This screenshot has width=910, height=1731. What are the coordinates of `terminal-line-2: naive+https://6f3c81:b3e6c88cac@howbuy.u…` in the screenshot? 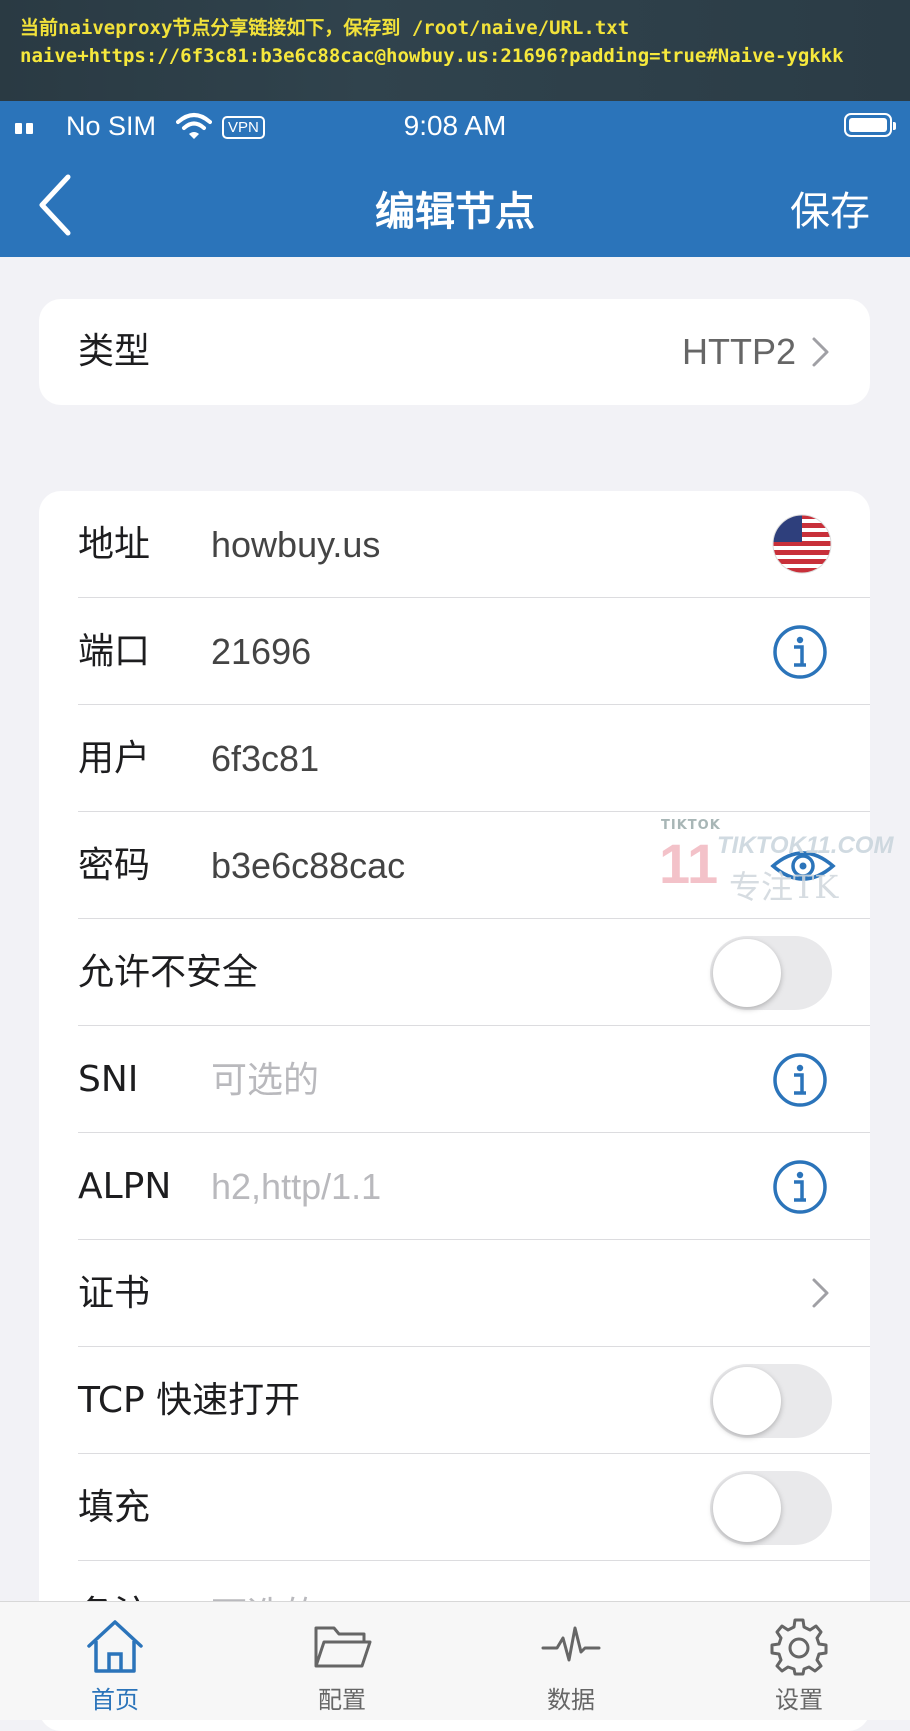 It's located at (432, 56).